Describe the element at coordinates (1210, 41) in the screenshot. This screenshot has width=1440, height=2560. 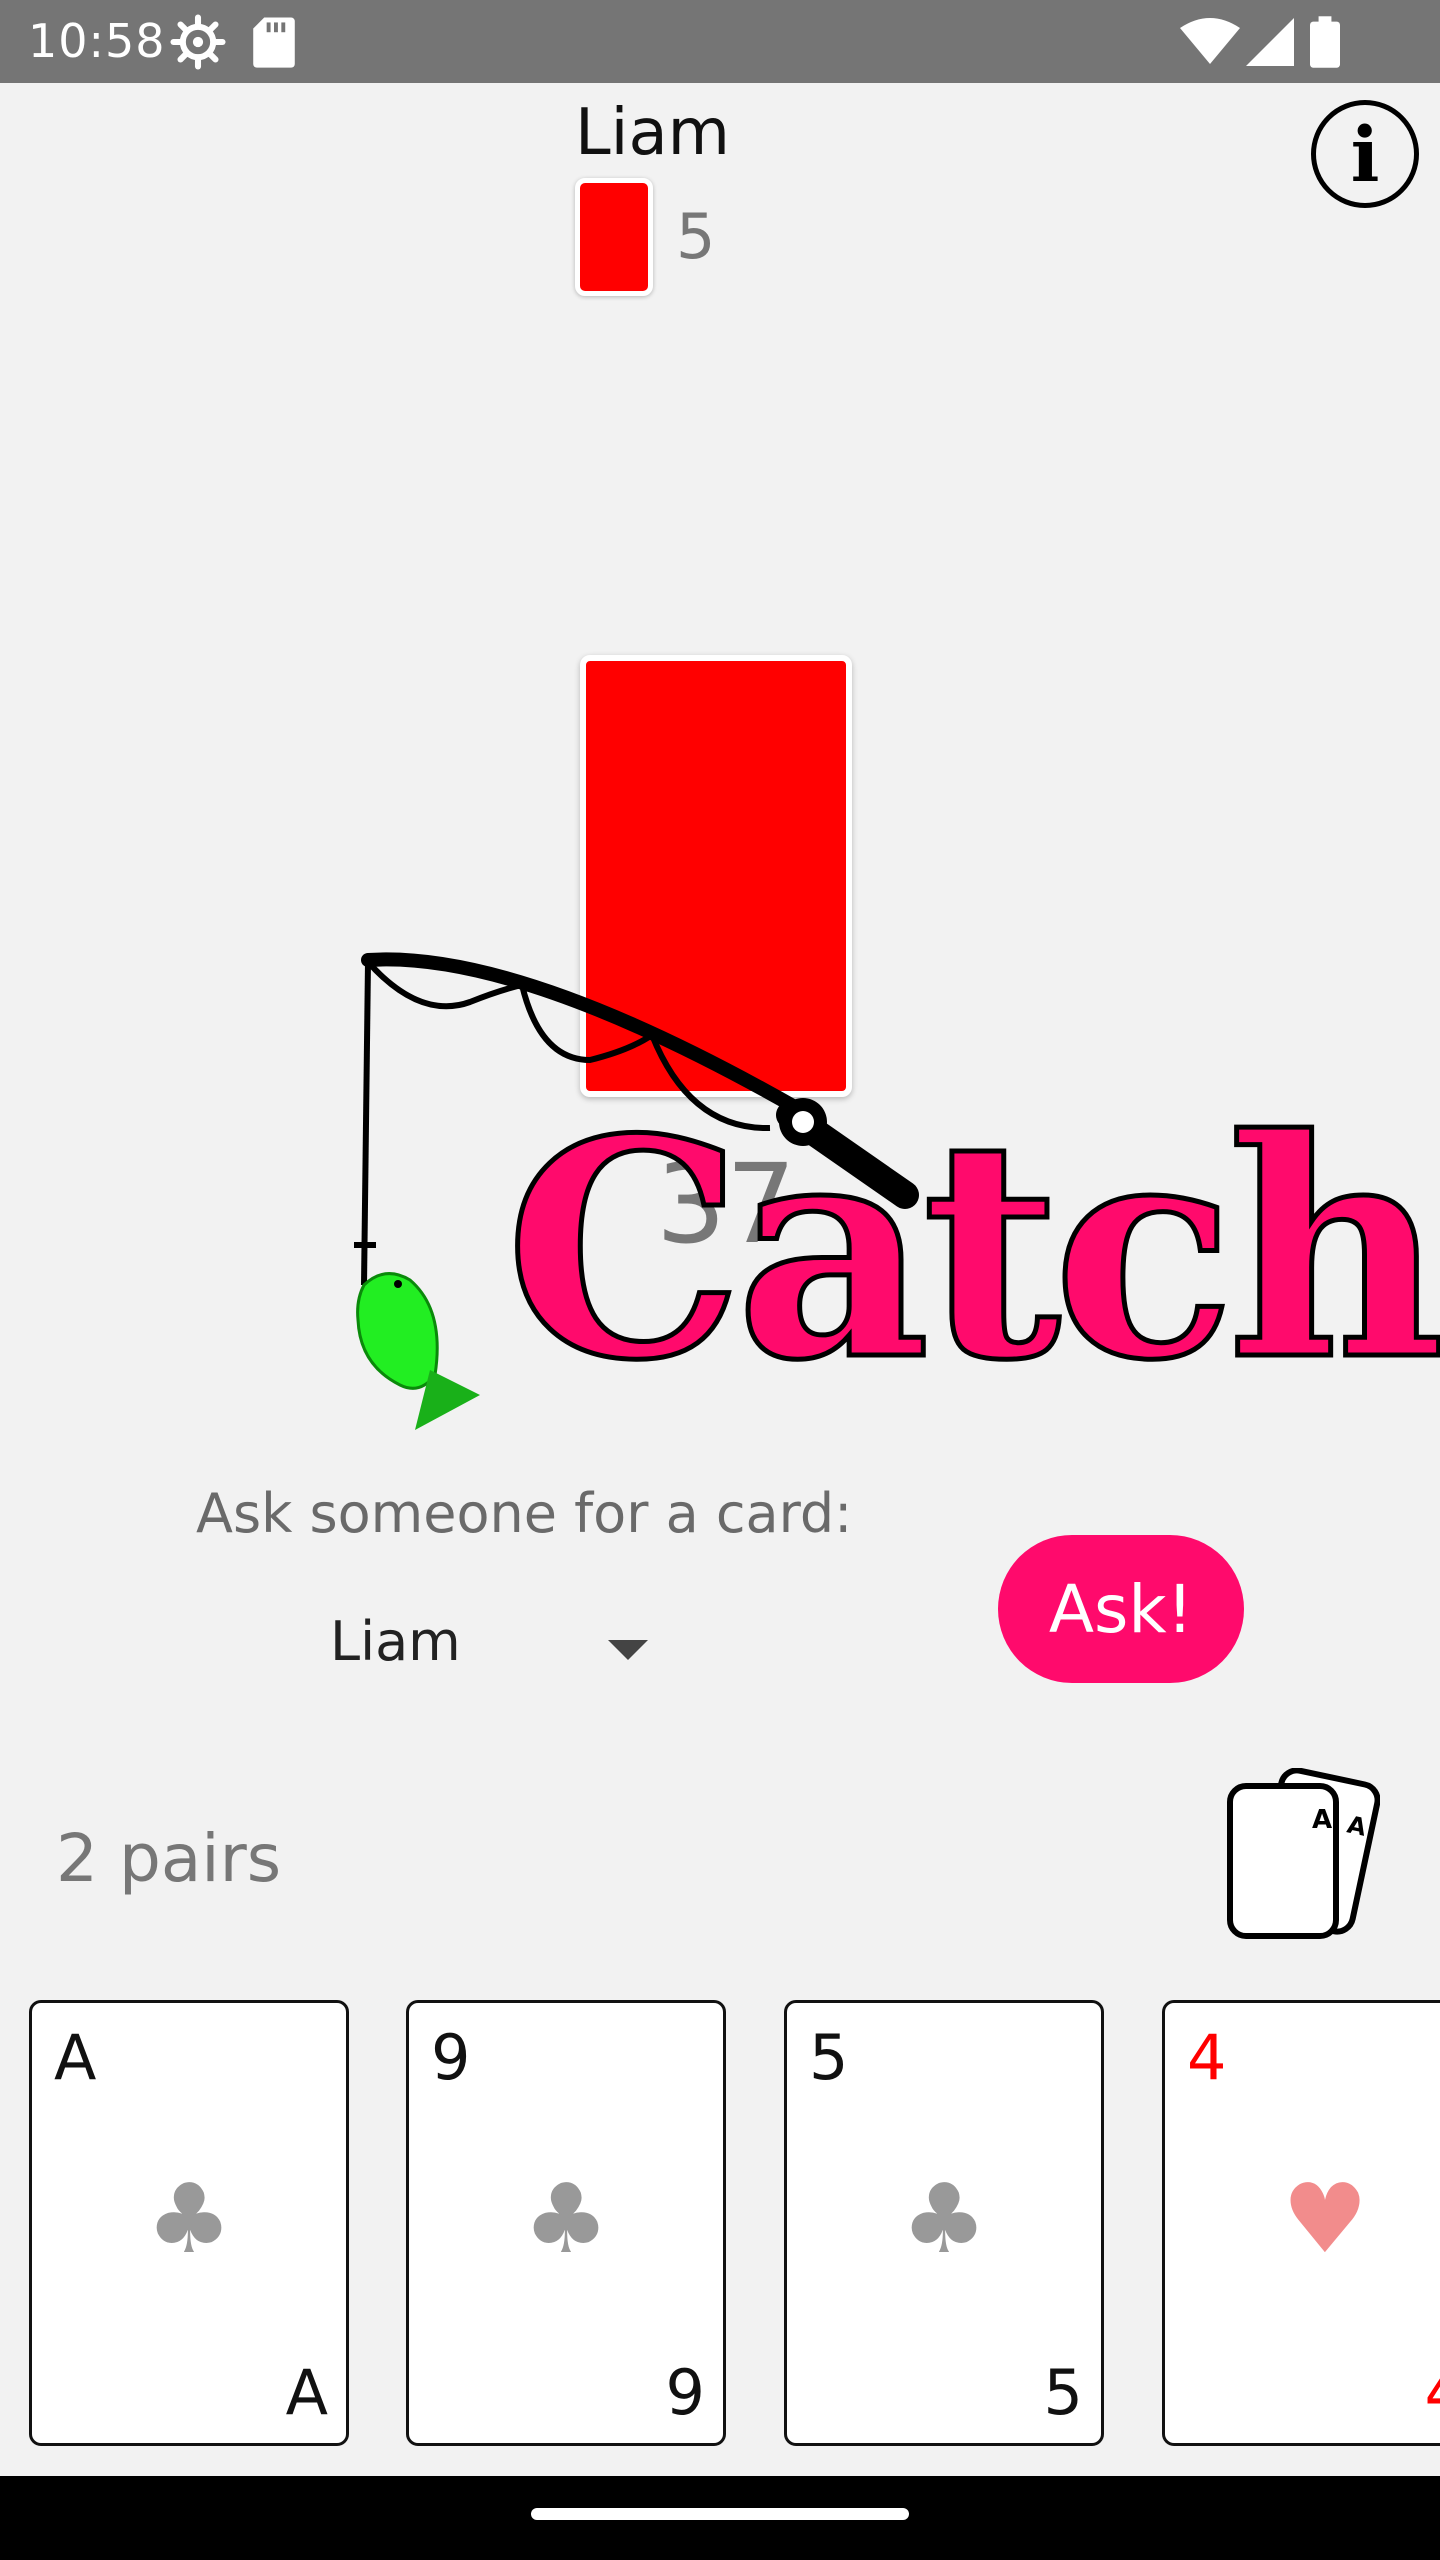
I see `wifi-icon` at that location.